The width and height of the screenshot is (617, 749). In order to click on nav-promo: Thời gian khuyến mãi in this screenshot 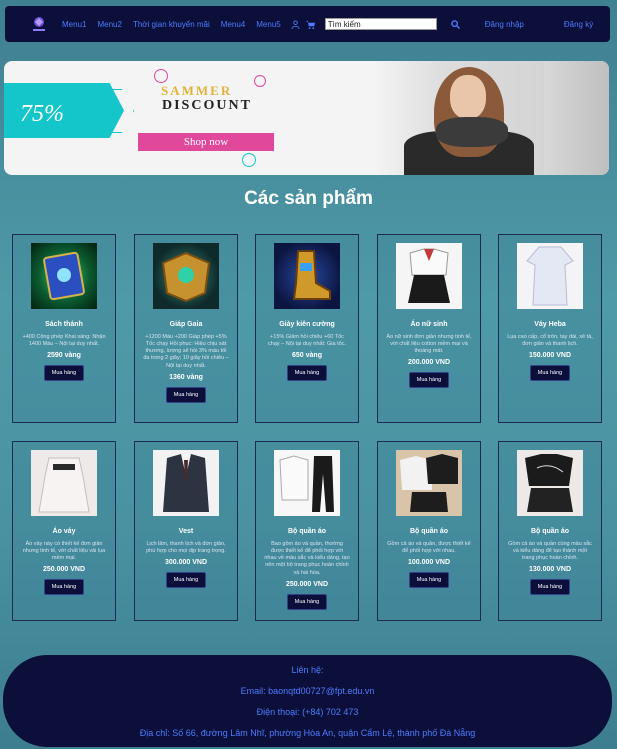, I will do `click(171, 24)`.